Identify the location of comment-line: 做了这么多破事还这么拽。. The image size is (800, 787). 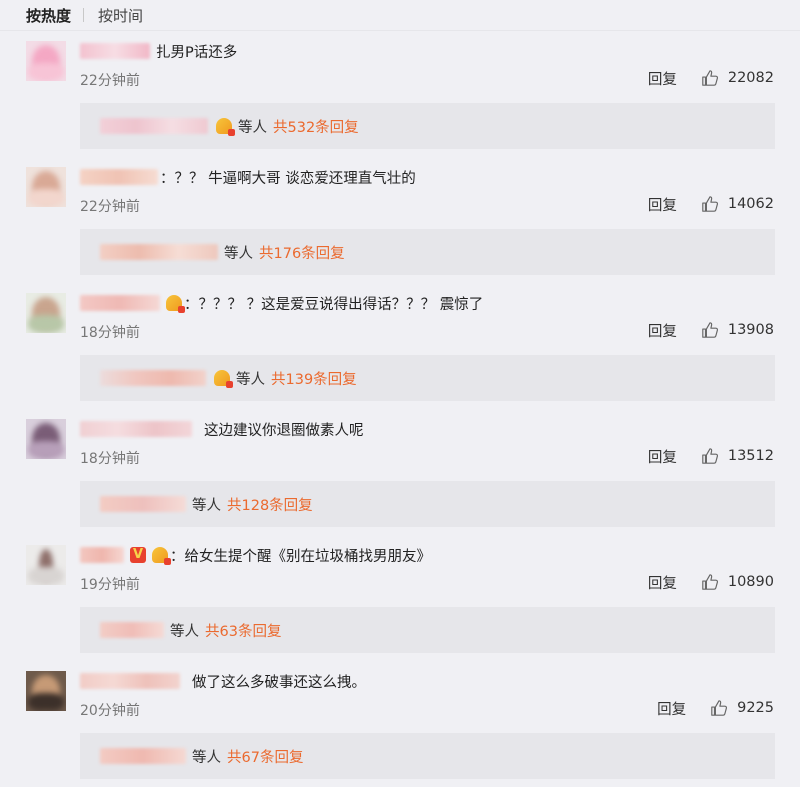
(223, 681).